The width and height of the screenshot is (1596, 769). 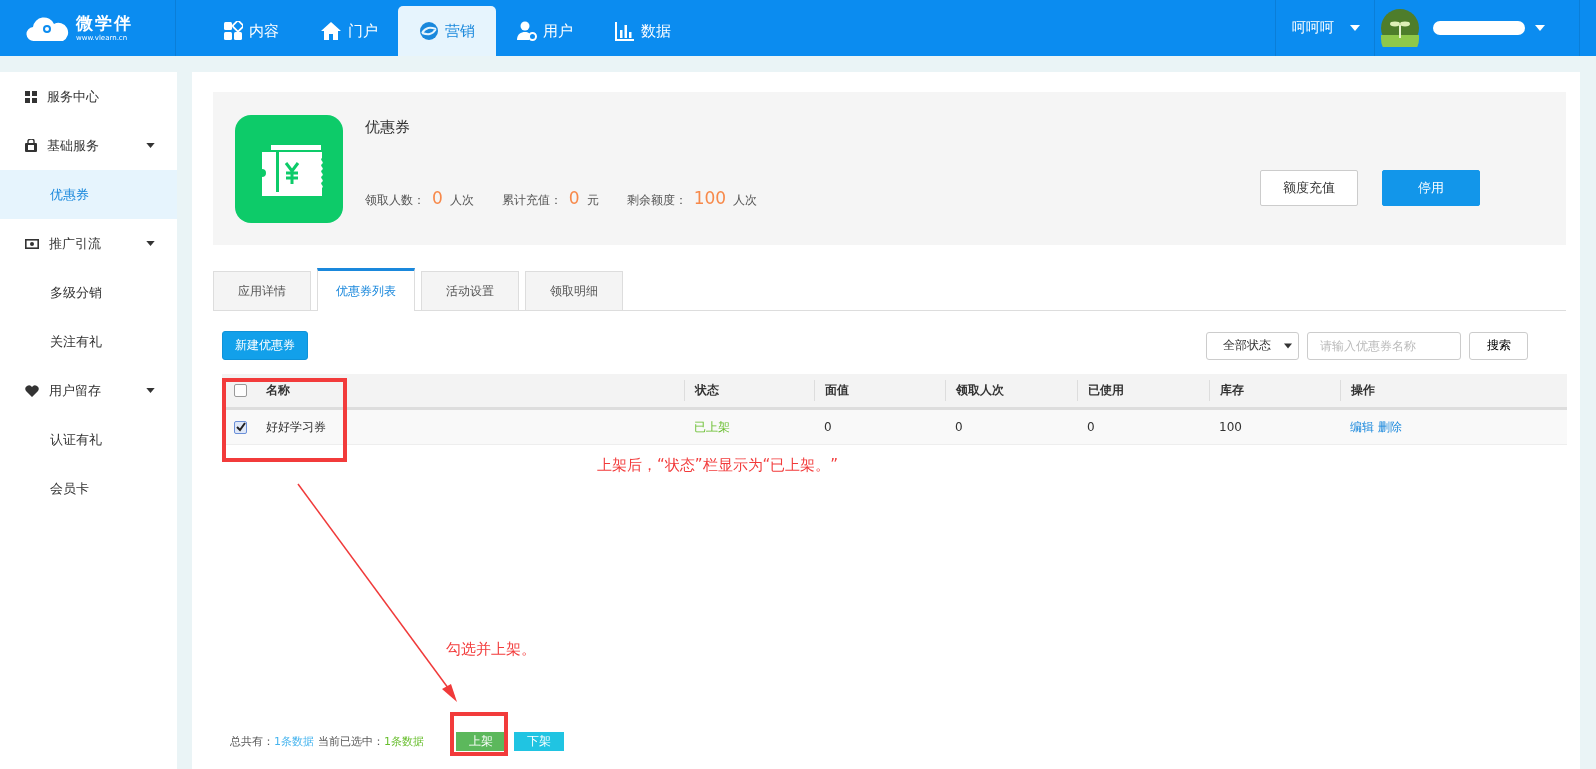 What do you see at coordinates (491, 649) in the screenshot?
I see `annotation-note: 勾选并上架。` at bounding box center [491, 649].